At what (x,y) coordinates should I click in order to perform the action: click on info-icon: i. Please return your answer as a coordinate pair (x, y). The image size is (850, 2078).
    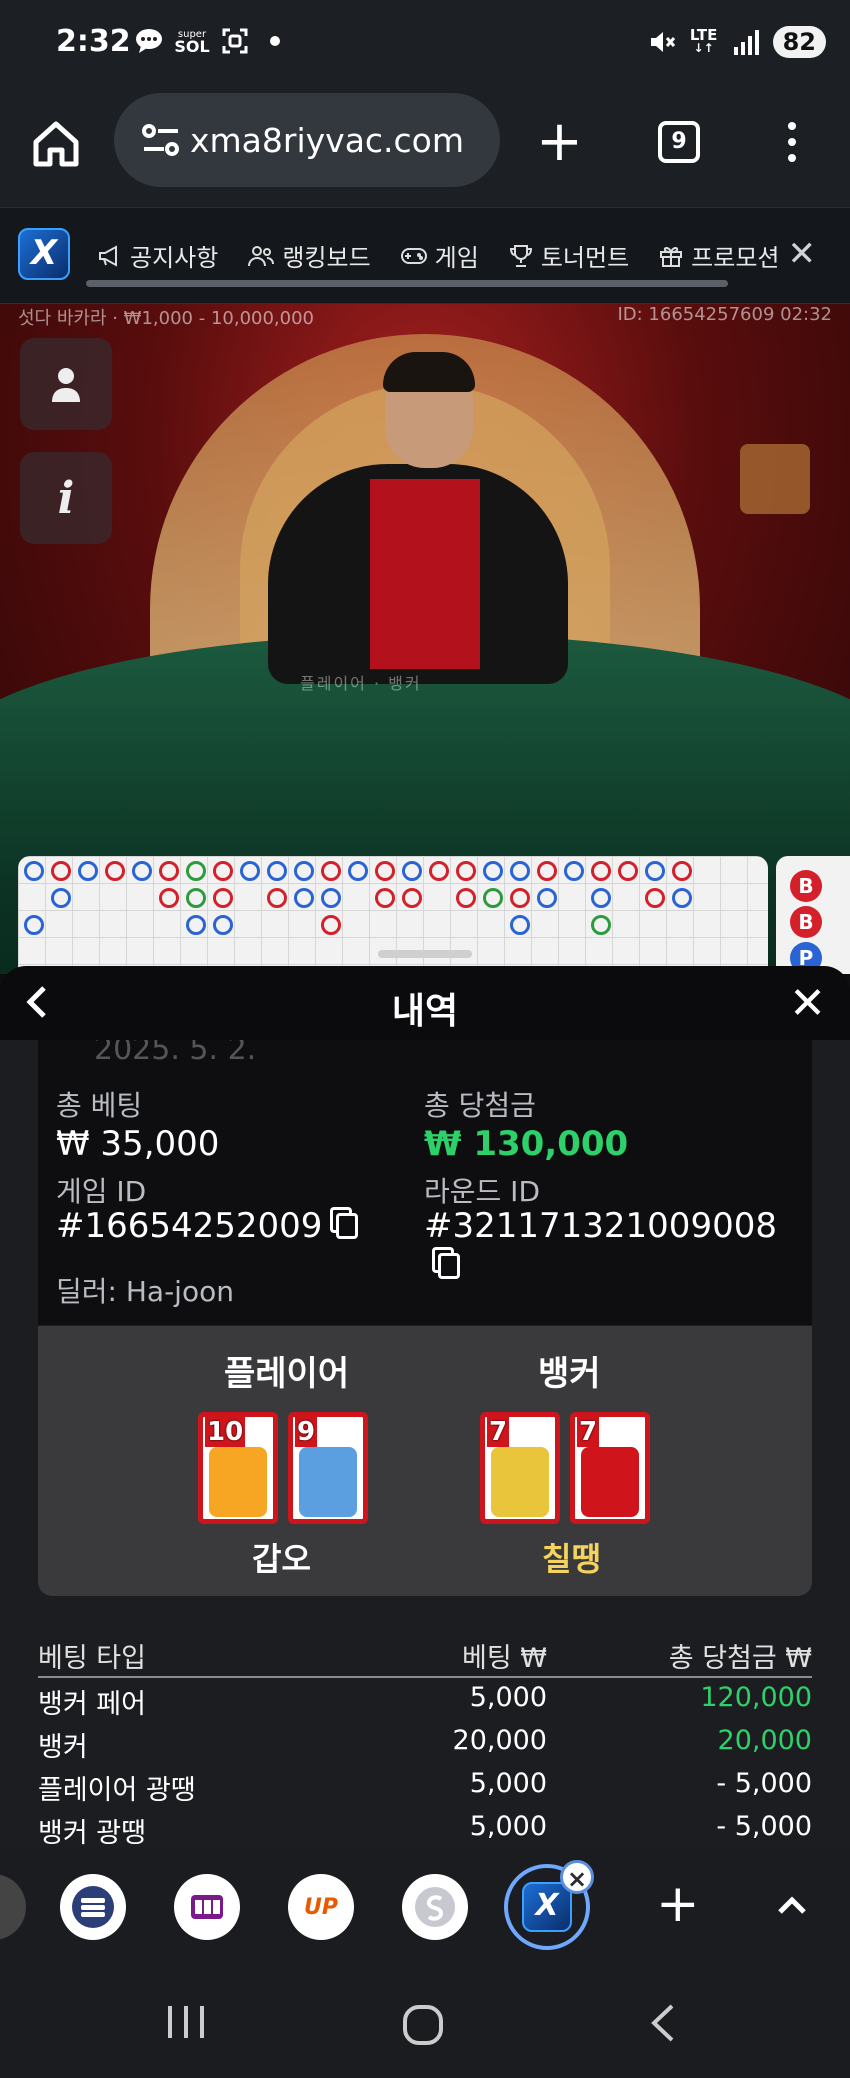
    Looking at the image, I should click on (66, 498).